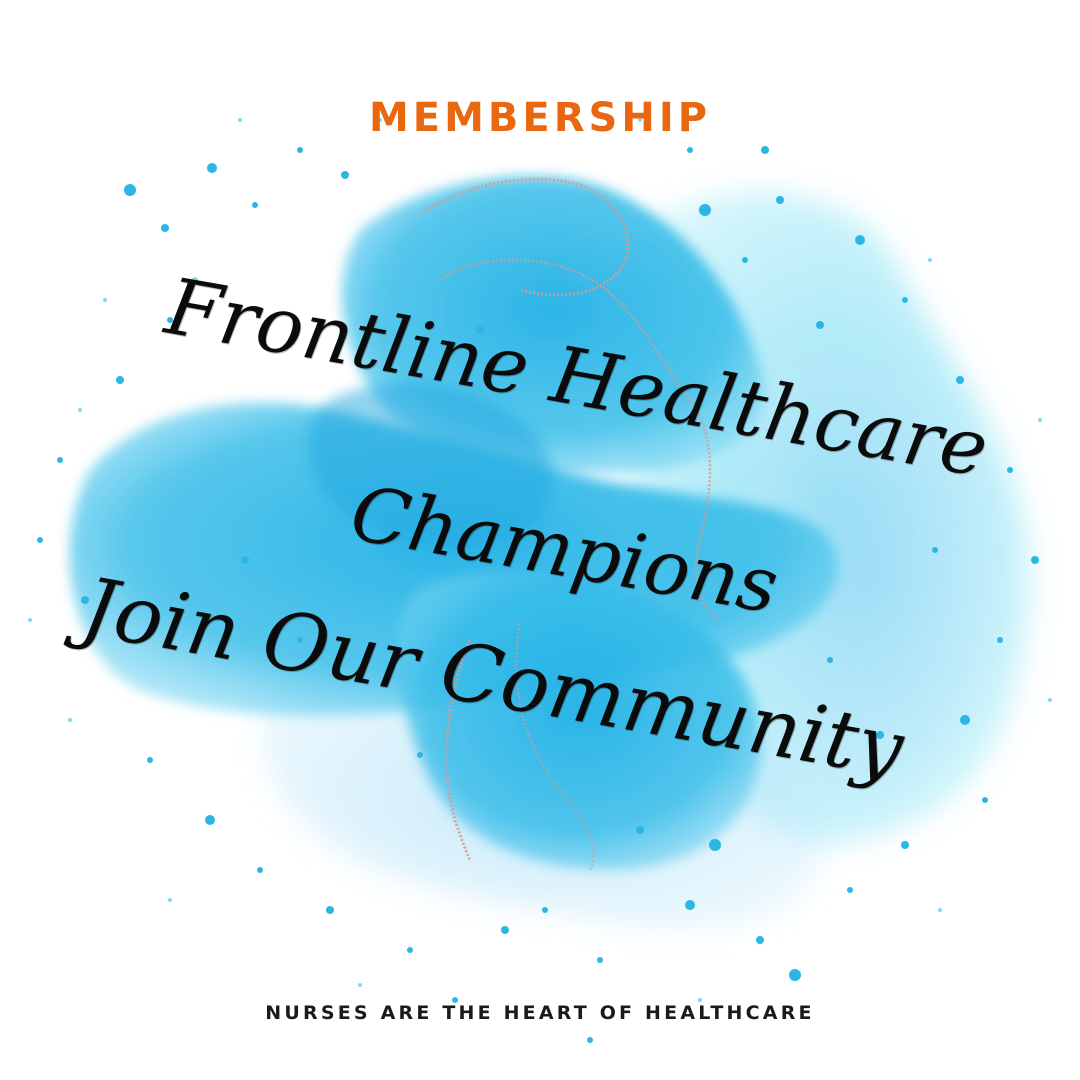 The image size is (1080, 1080). What do you see at coordinates (540, 118) in the screenshot?
I see `membership-heading: MEMBERSHIP` at bounding box center [540, 118].